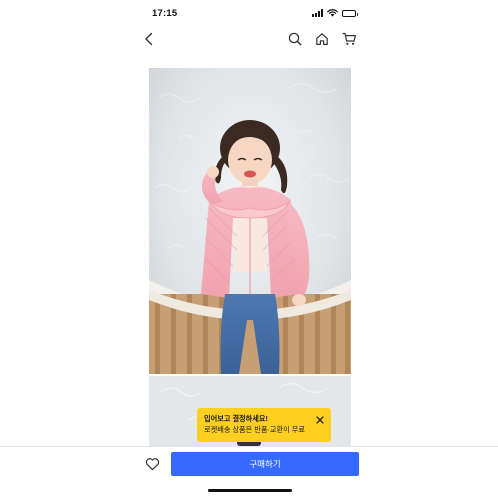  I want to click on status-time: 17:15, so click(165, 13).